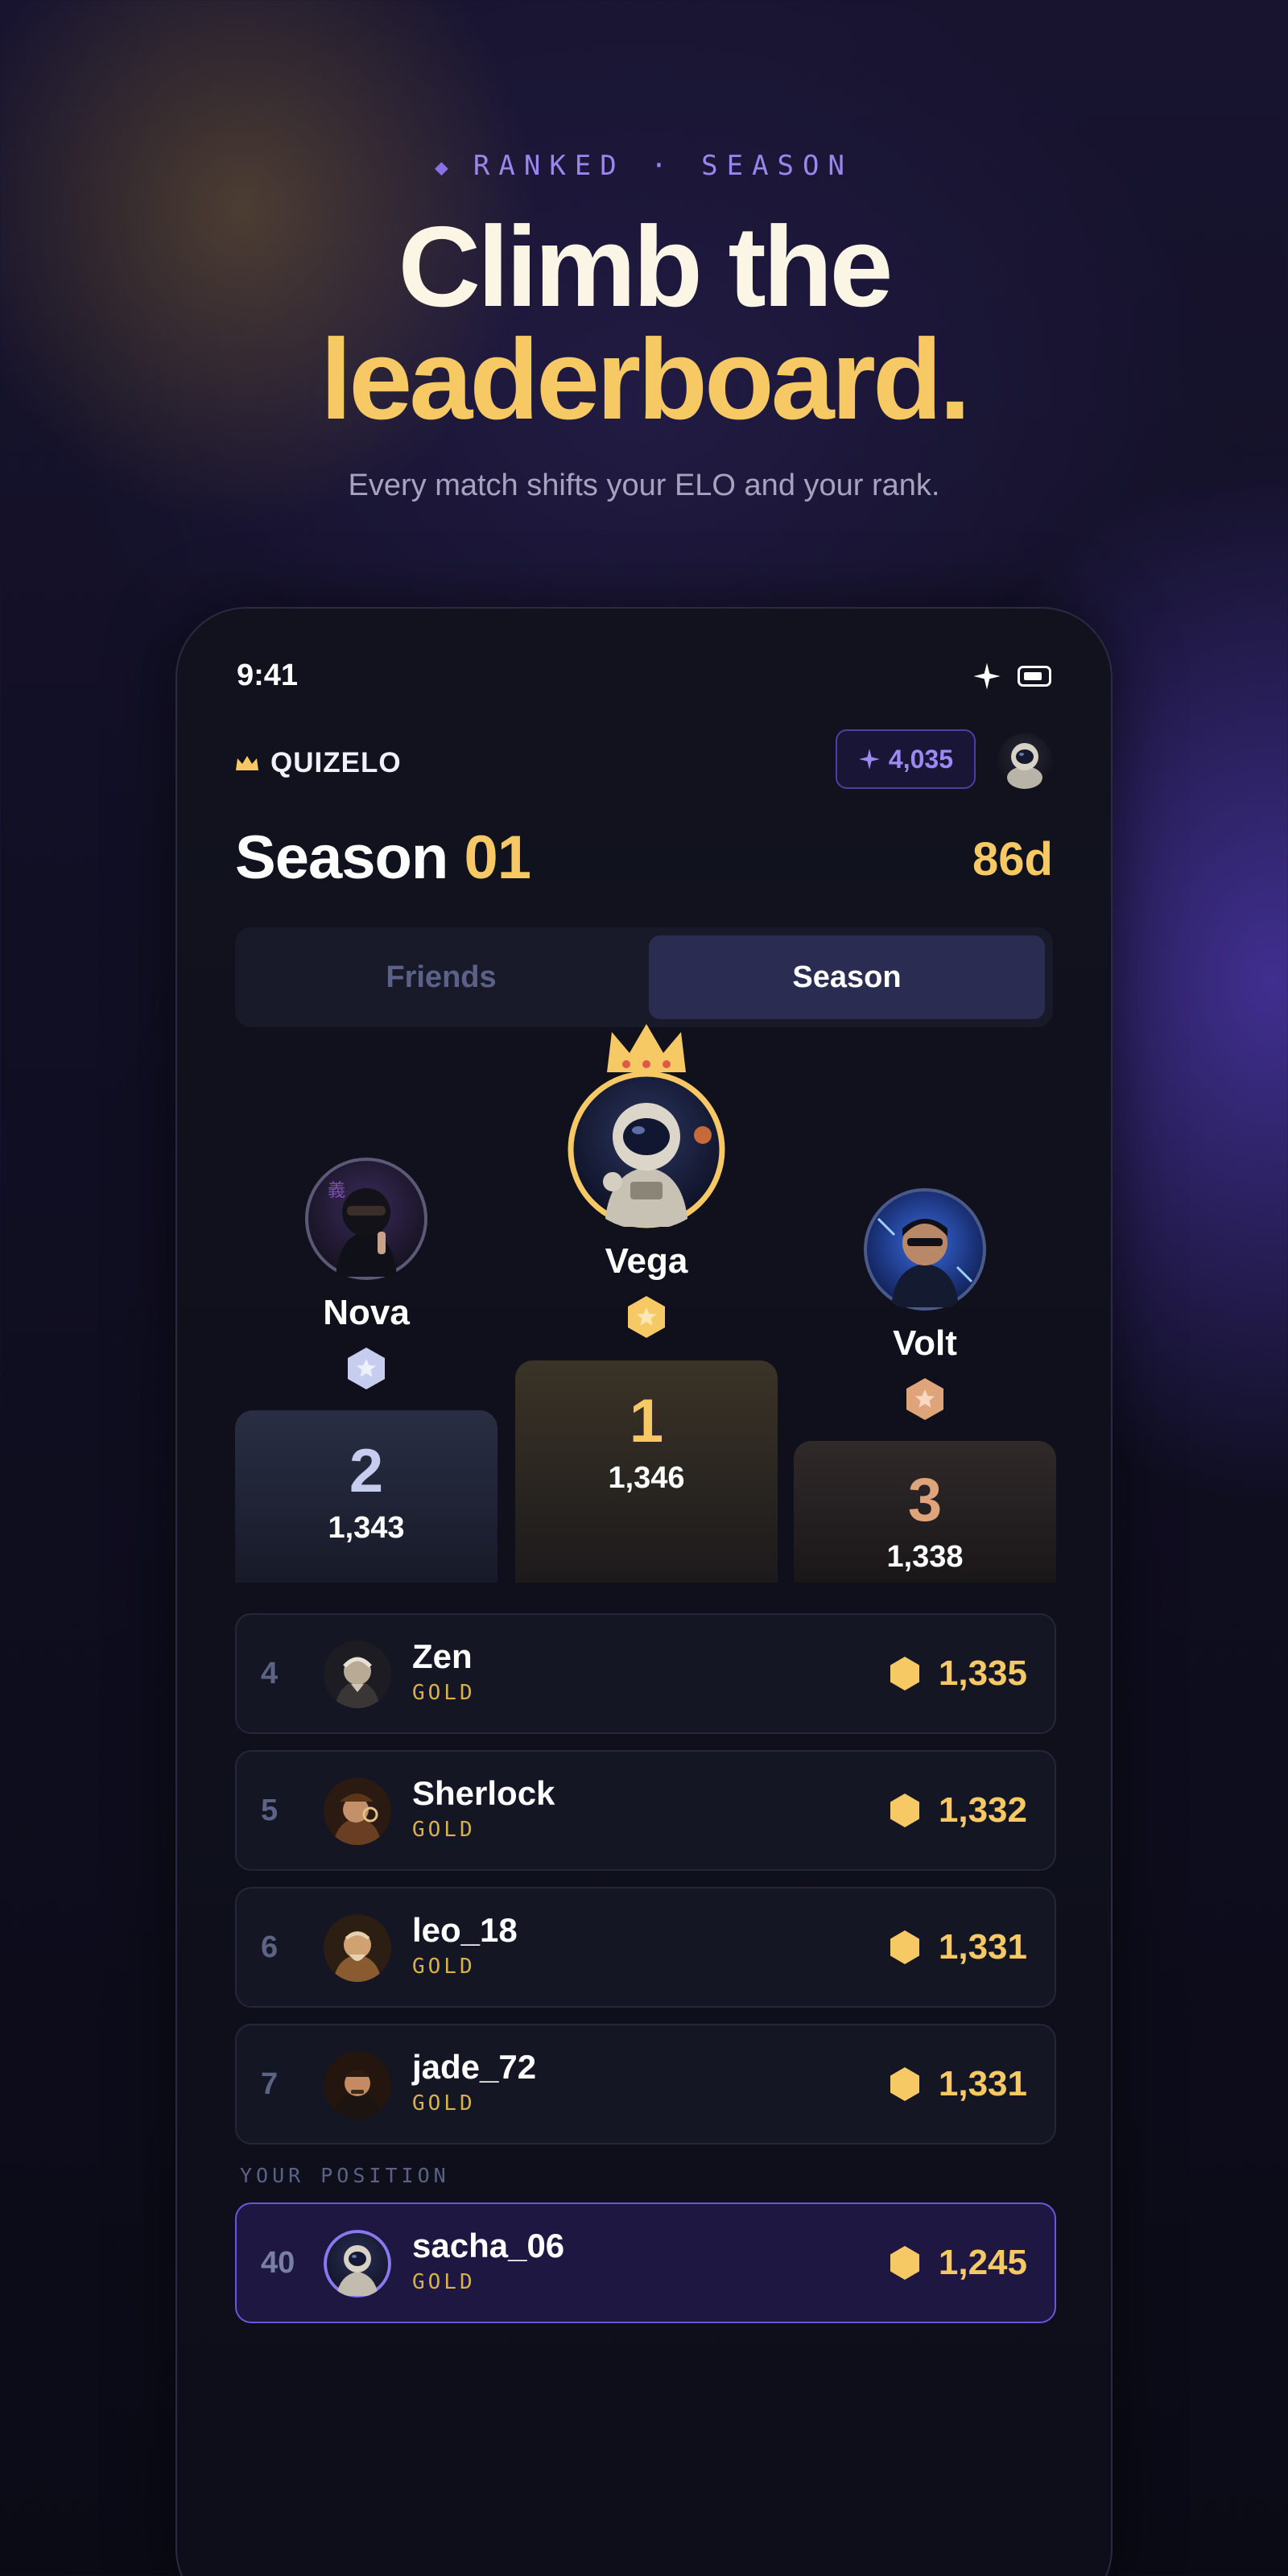  Describe the element at coordinates (366, 1471) in the screenshot. I see `pedestal-rank: 2` at that location.